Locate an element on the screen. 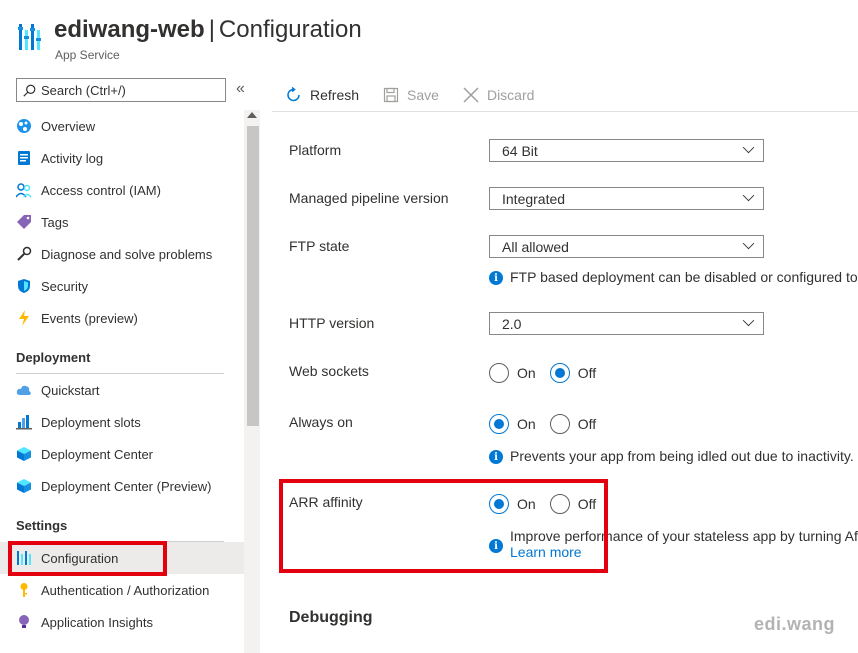  sidebar-item-label: Authentication / Authorization is located at coordinates (125, 590).